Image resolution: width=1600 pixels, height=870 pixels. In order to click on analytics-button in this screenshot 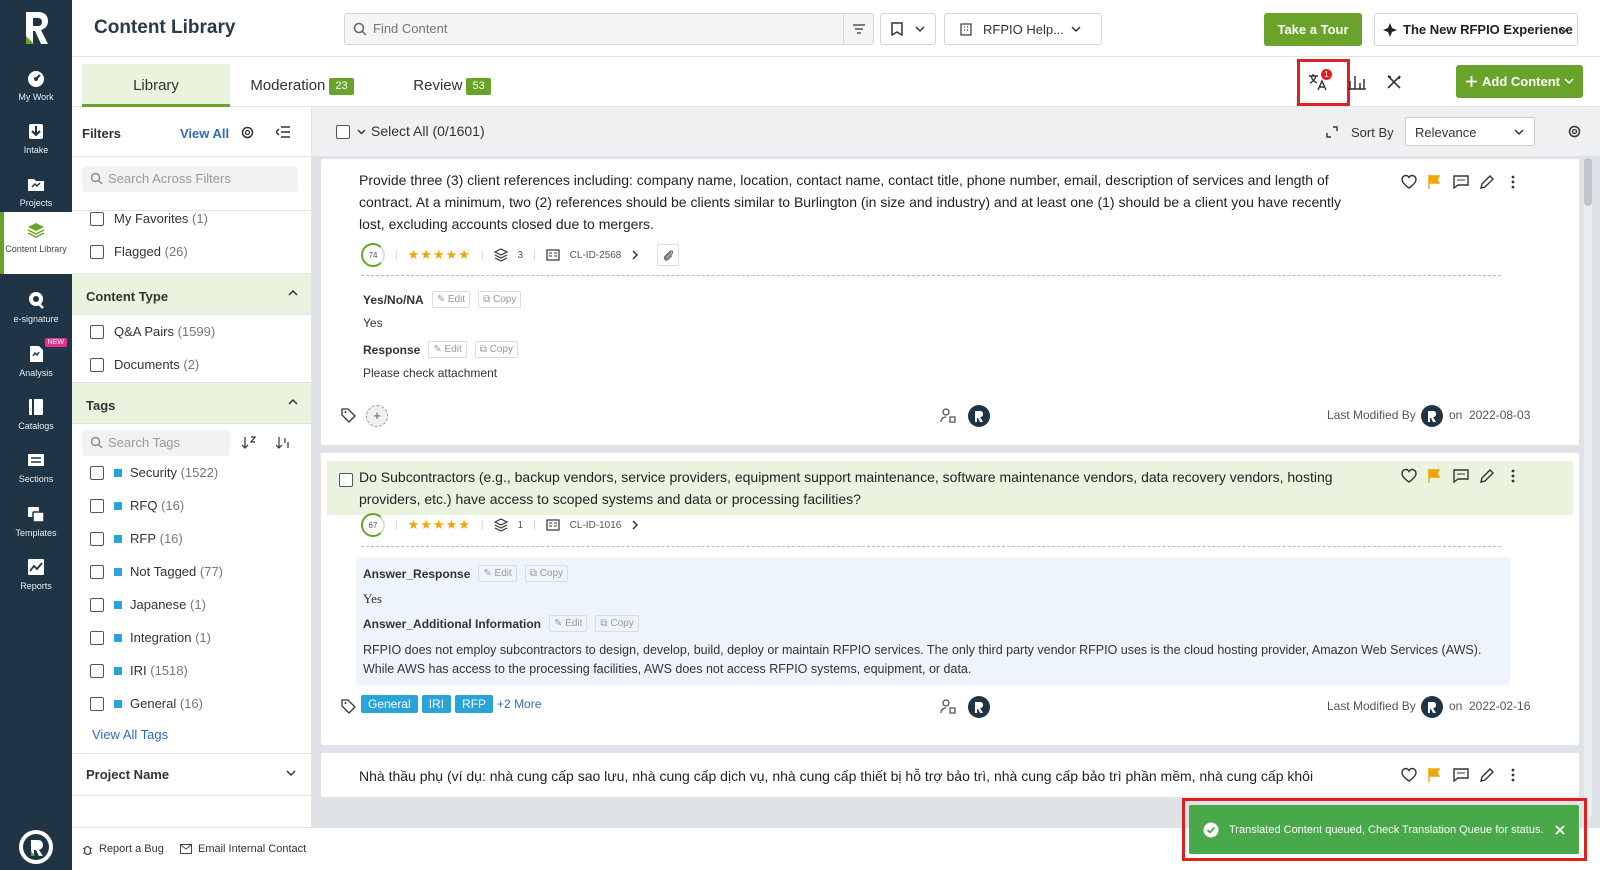, I will do `click(1357, 82)`.